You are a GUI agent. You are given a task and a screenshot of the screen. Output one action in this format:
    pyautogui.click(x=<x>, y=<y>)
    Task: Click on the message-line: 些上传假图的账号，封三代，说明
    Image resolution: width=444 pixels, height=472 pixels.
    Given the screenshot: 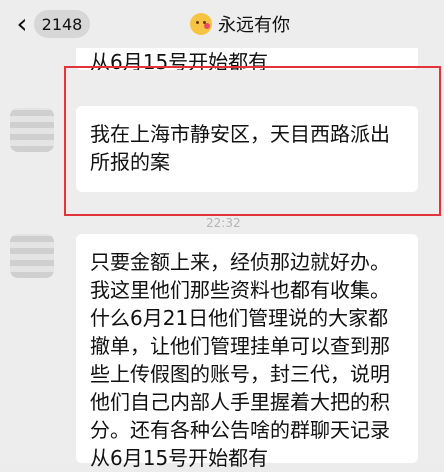 What is the action you would take?
    pyautogui.click(x=240, y=374)
    